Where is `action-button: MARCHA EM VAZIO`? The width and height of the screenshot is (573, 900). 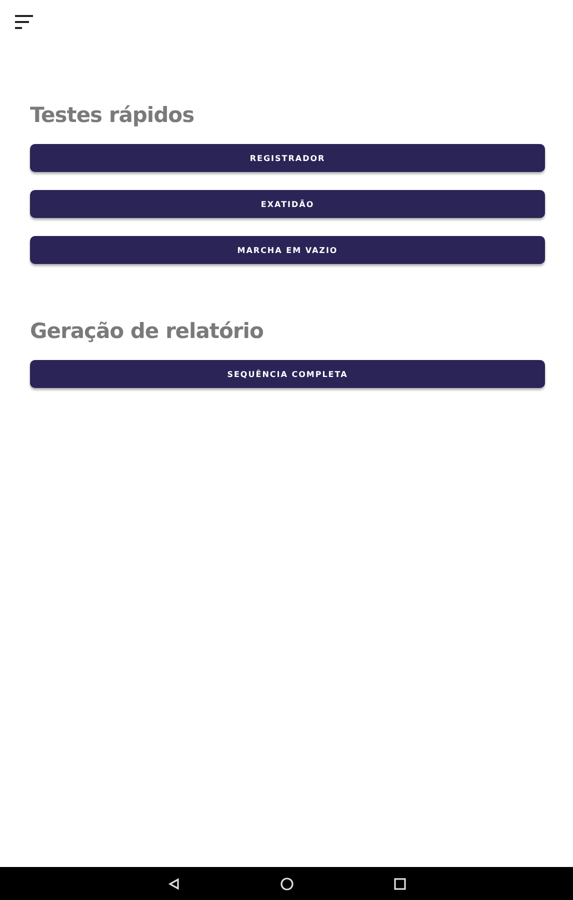
action-button: MARCHA EM VAZIO is located at coordinates (287, 250).